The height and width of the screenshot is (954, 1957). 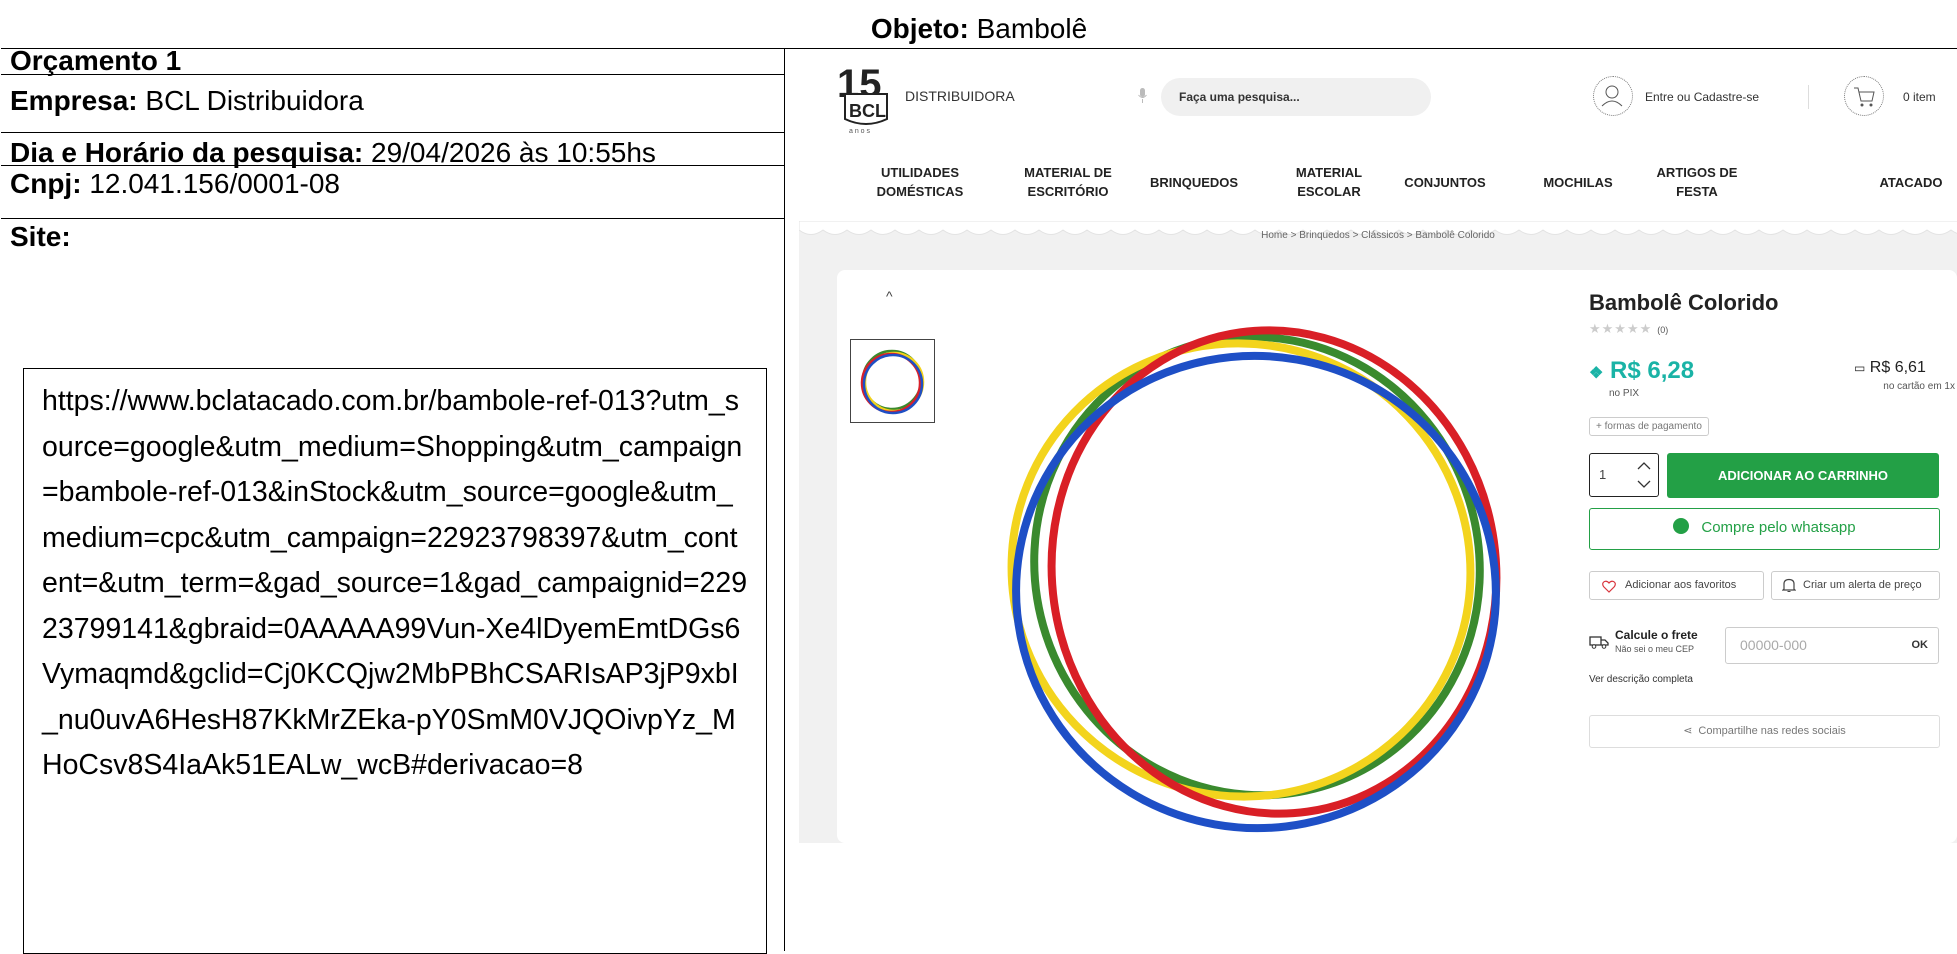 I want to click on price-pix: ❖ R$ 6,28, so click(x=1642, y=370).